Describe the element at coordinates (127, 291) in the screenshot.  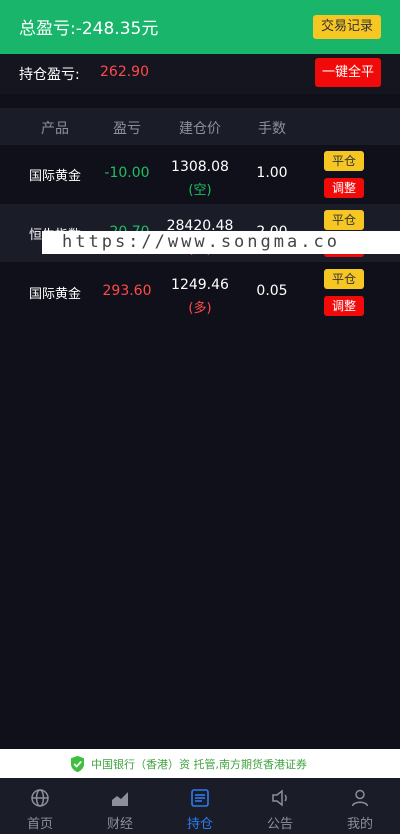
I see `position-pnl: 293.60` at that location.